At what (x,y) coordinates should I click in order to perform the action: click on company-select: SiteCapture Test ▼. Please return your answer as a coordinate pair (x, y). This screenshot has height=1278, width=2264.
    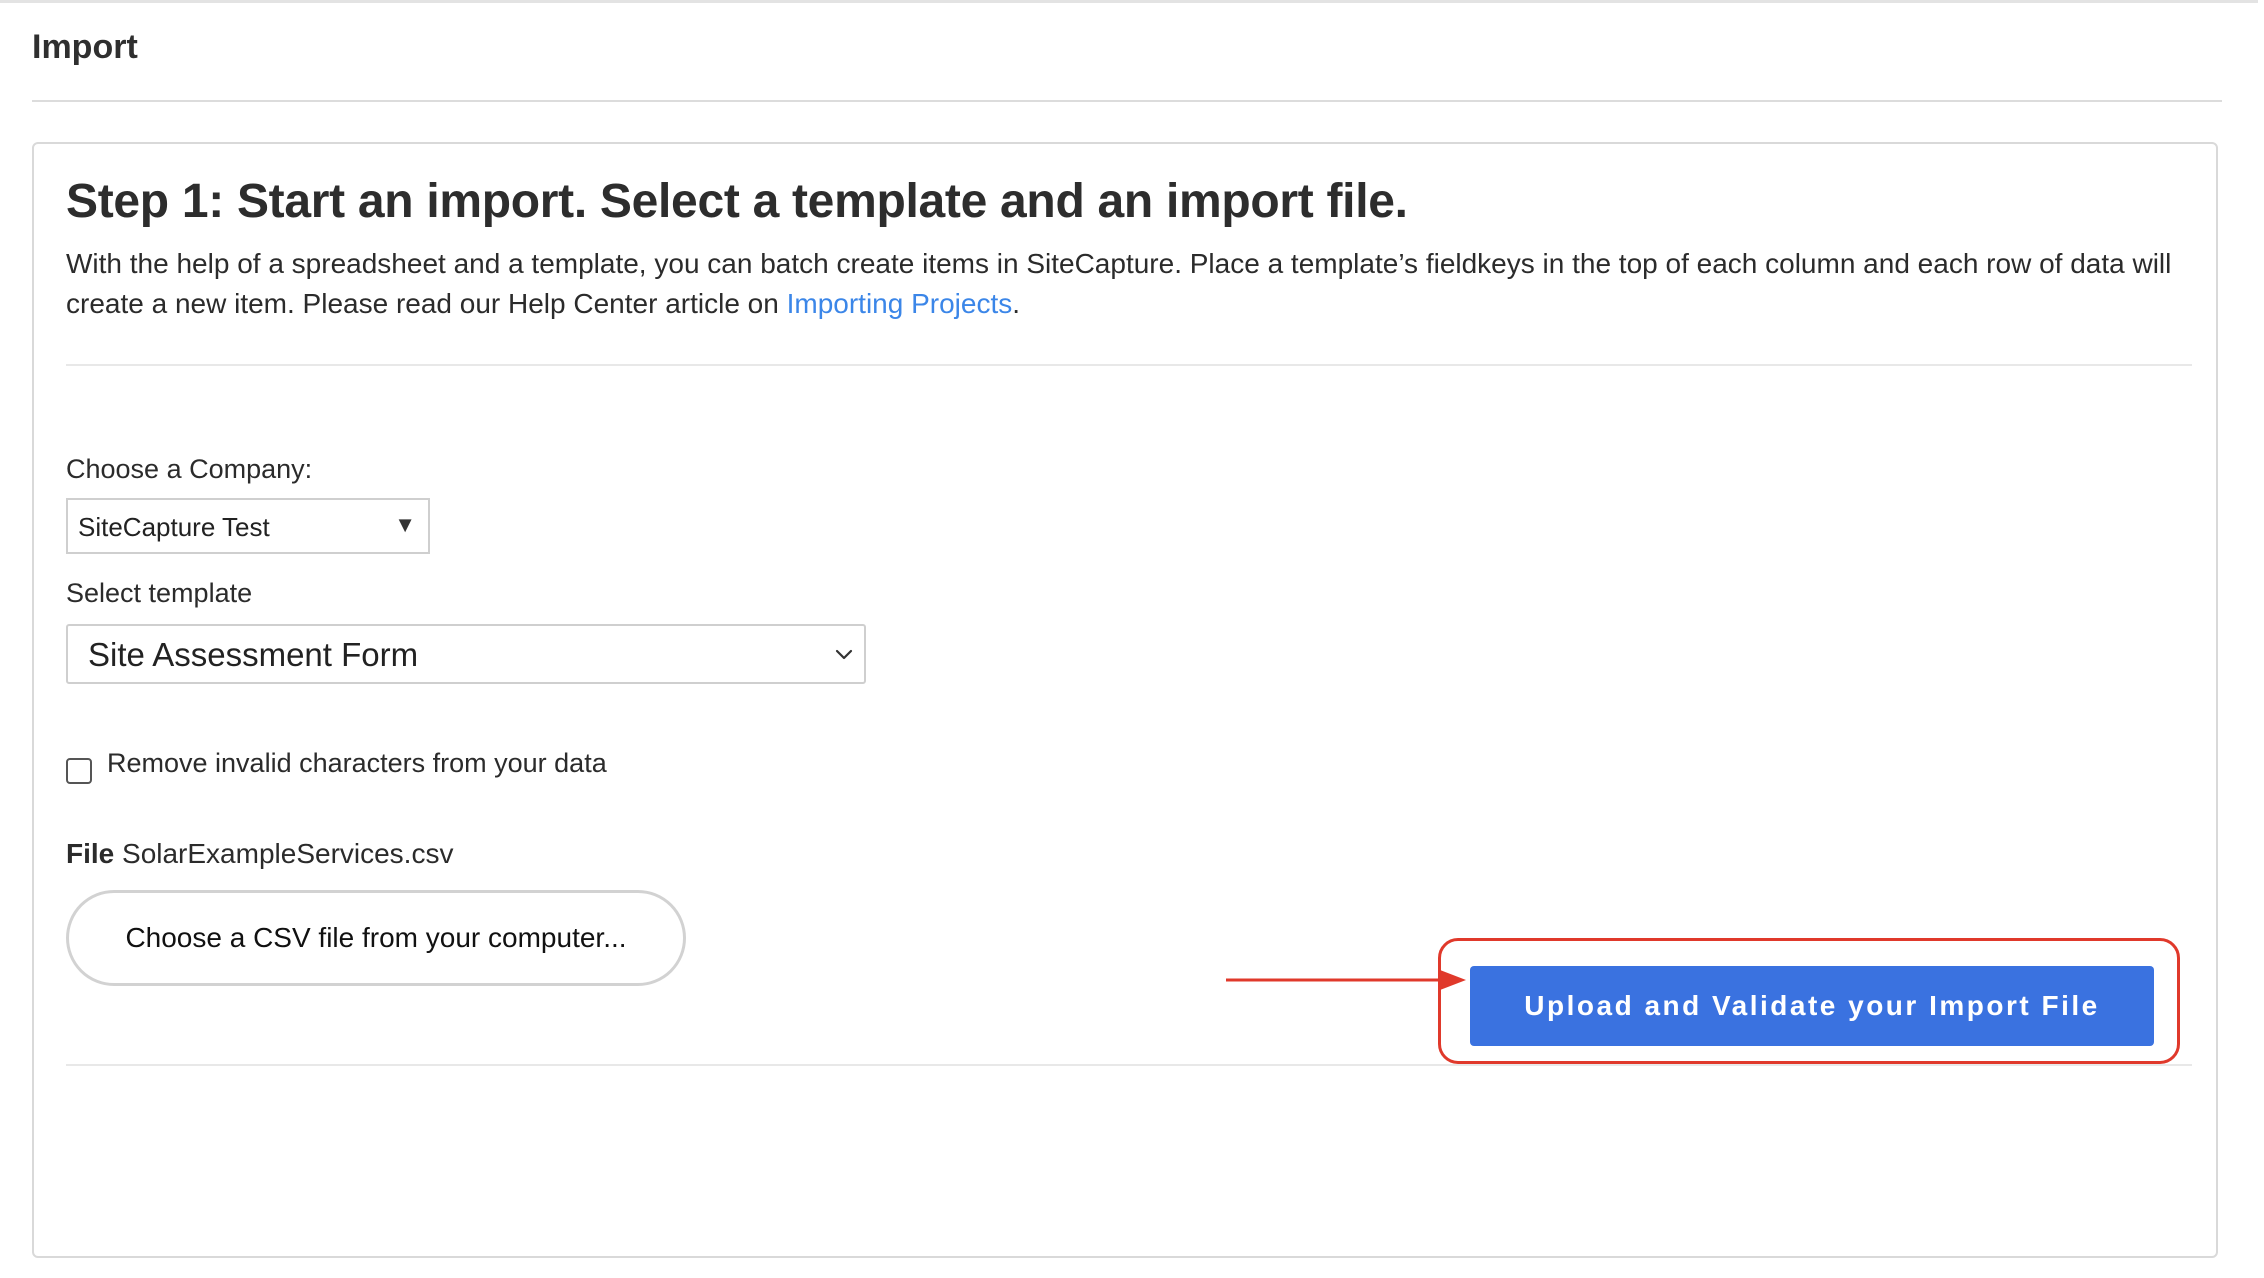
    Looking at the image, I should click on (248, 526).